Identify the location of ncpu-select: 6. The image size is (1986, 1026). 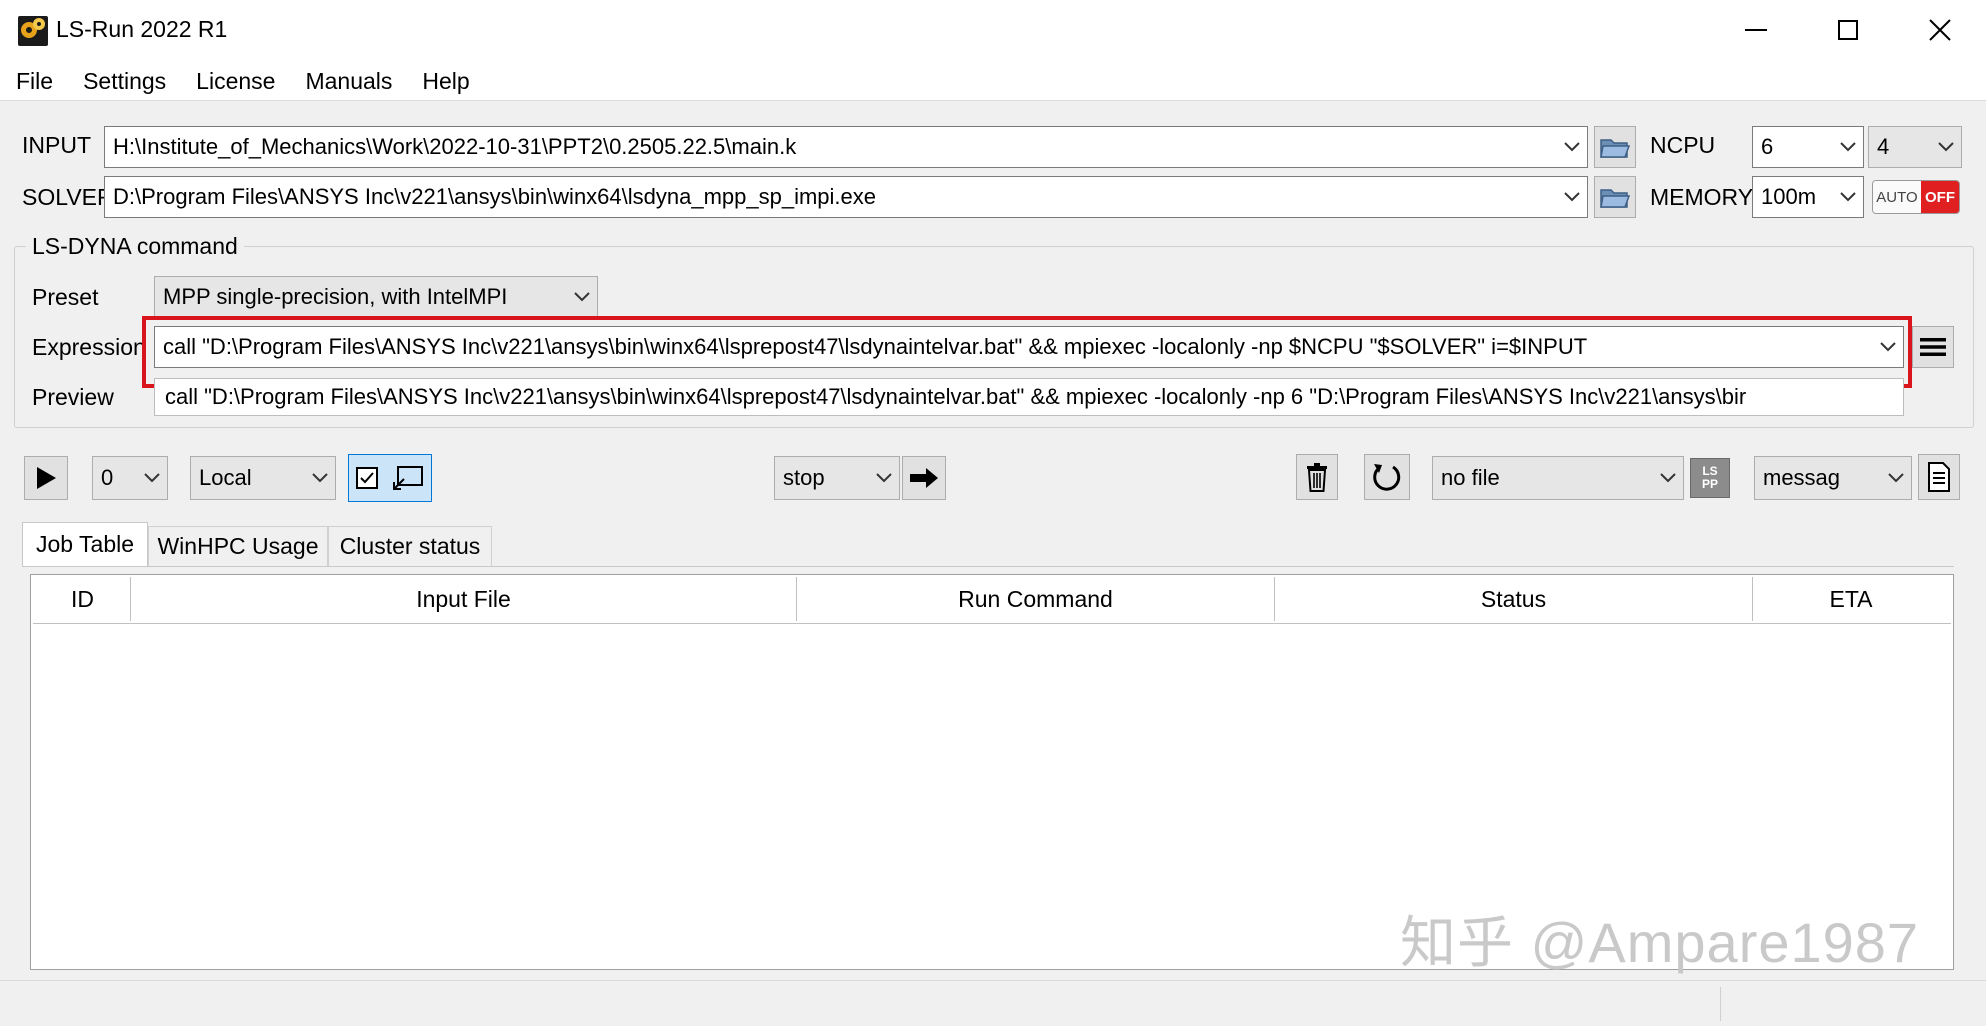
(1808, 147).